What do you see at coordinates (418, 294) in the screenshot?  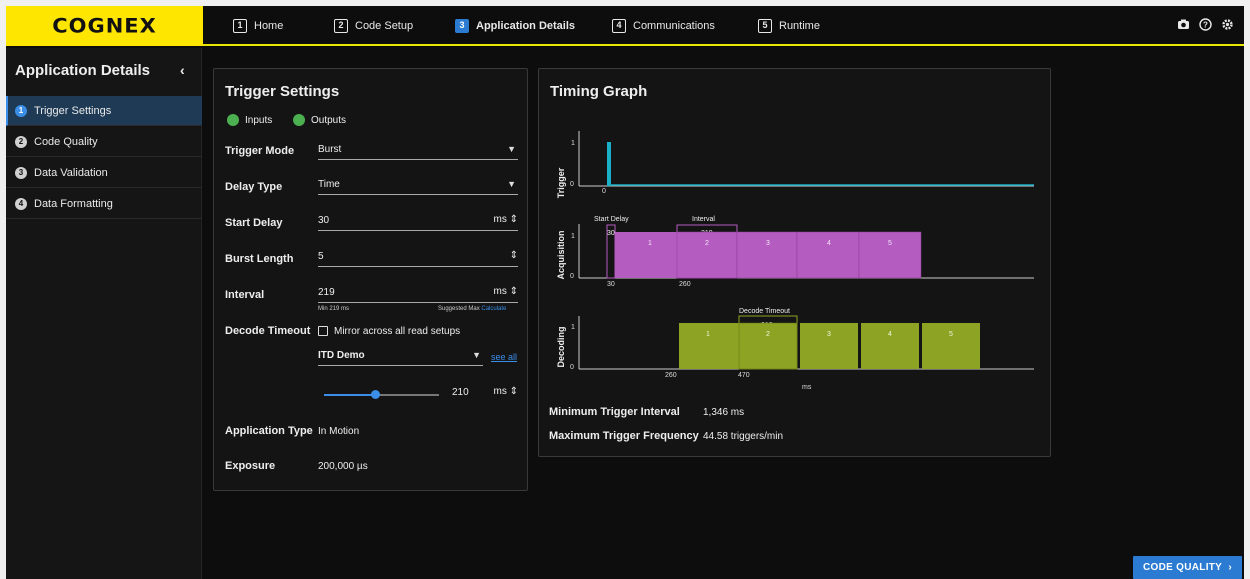 I see `interval-input: 219 ms ⇕` at bounding box center [418, 294].